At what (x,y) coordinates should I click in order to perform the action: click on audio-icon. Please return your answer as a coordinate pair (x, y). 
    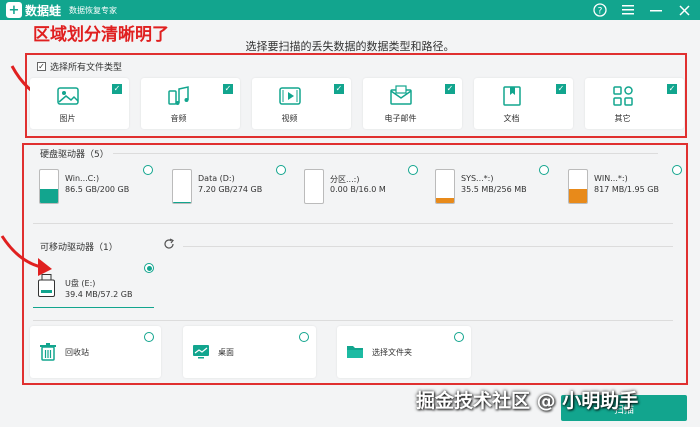
    Looking at the image, I should click on (178, 95).